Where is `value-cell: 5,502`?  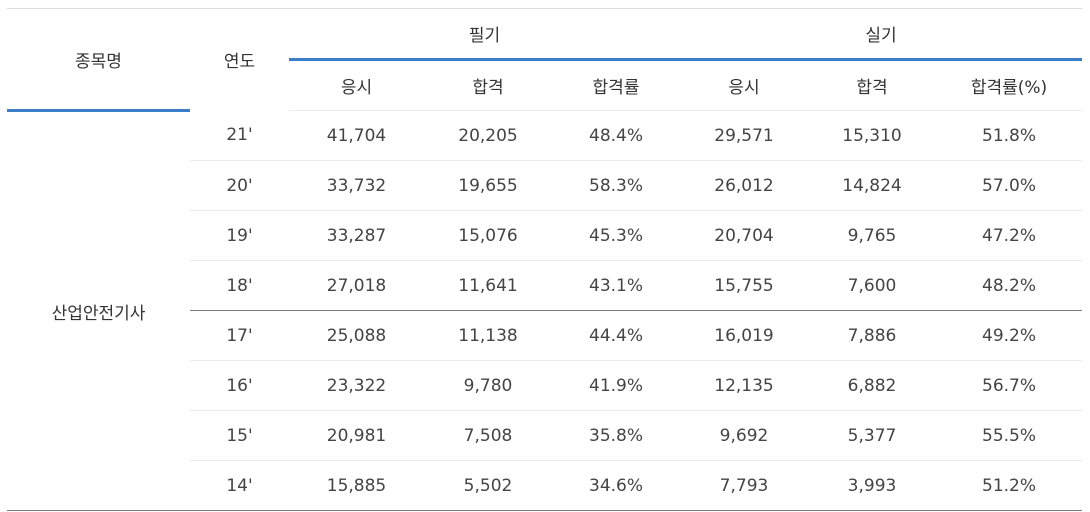
value-cell: 5,502 is located at coordinates (488, 485).